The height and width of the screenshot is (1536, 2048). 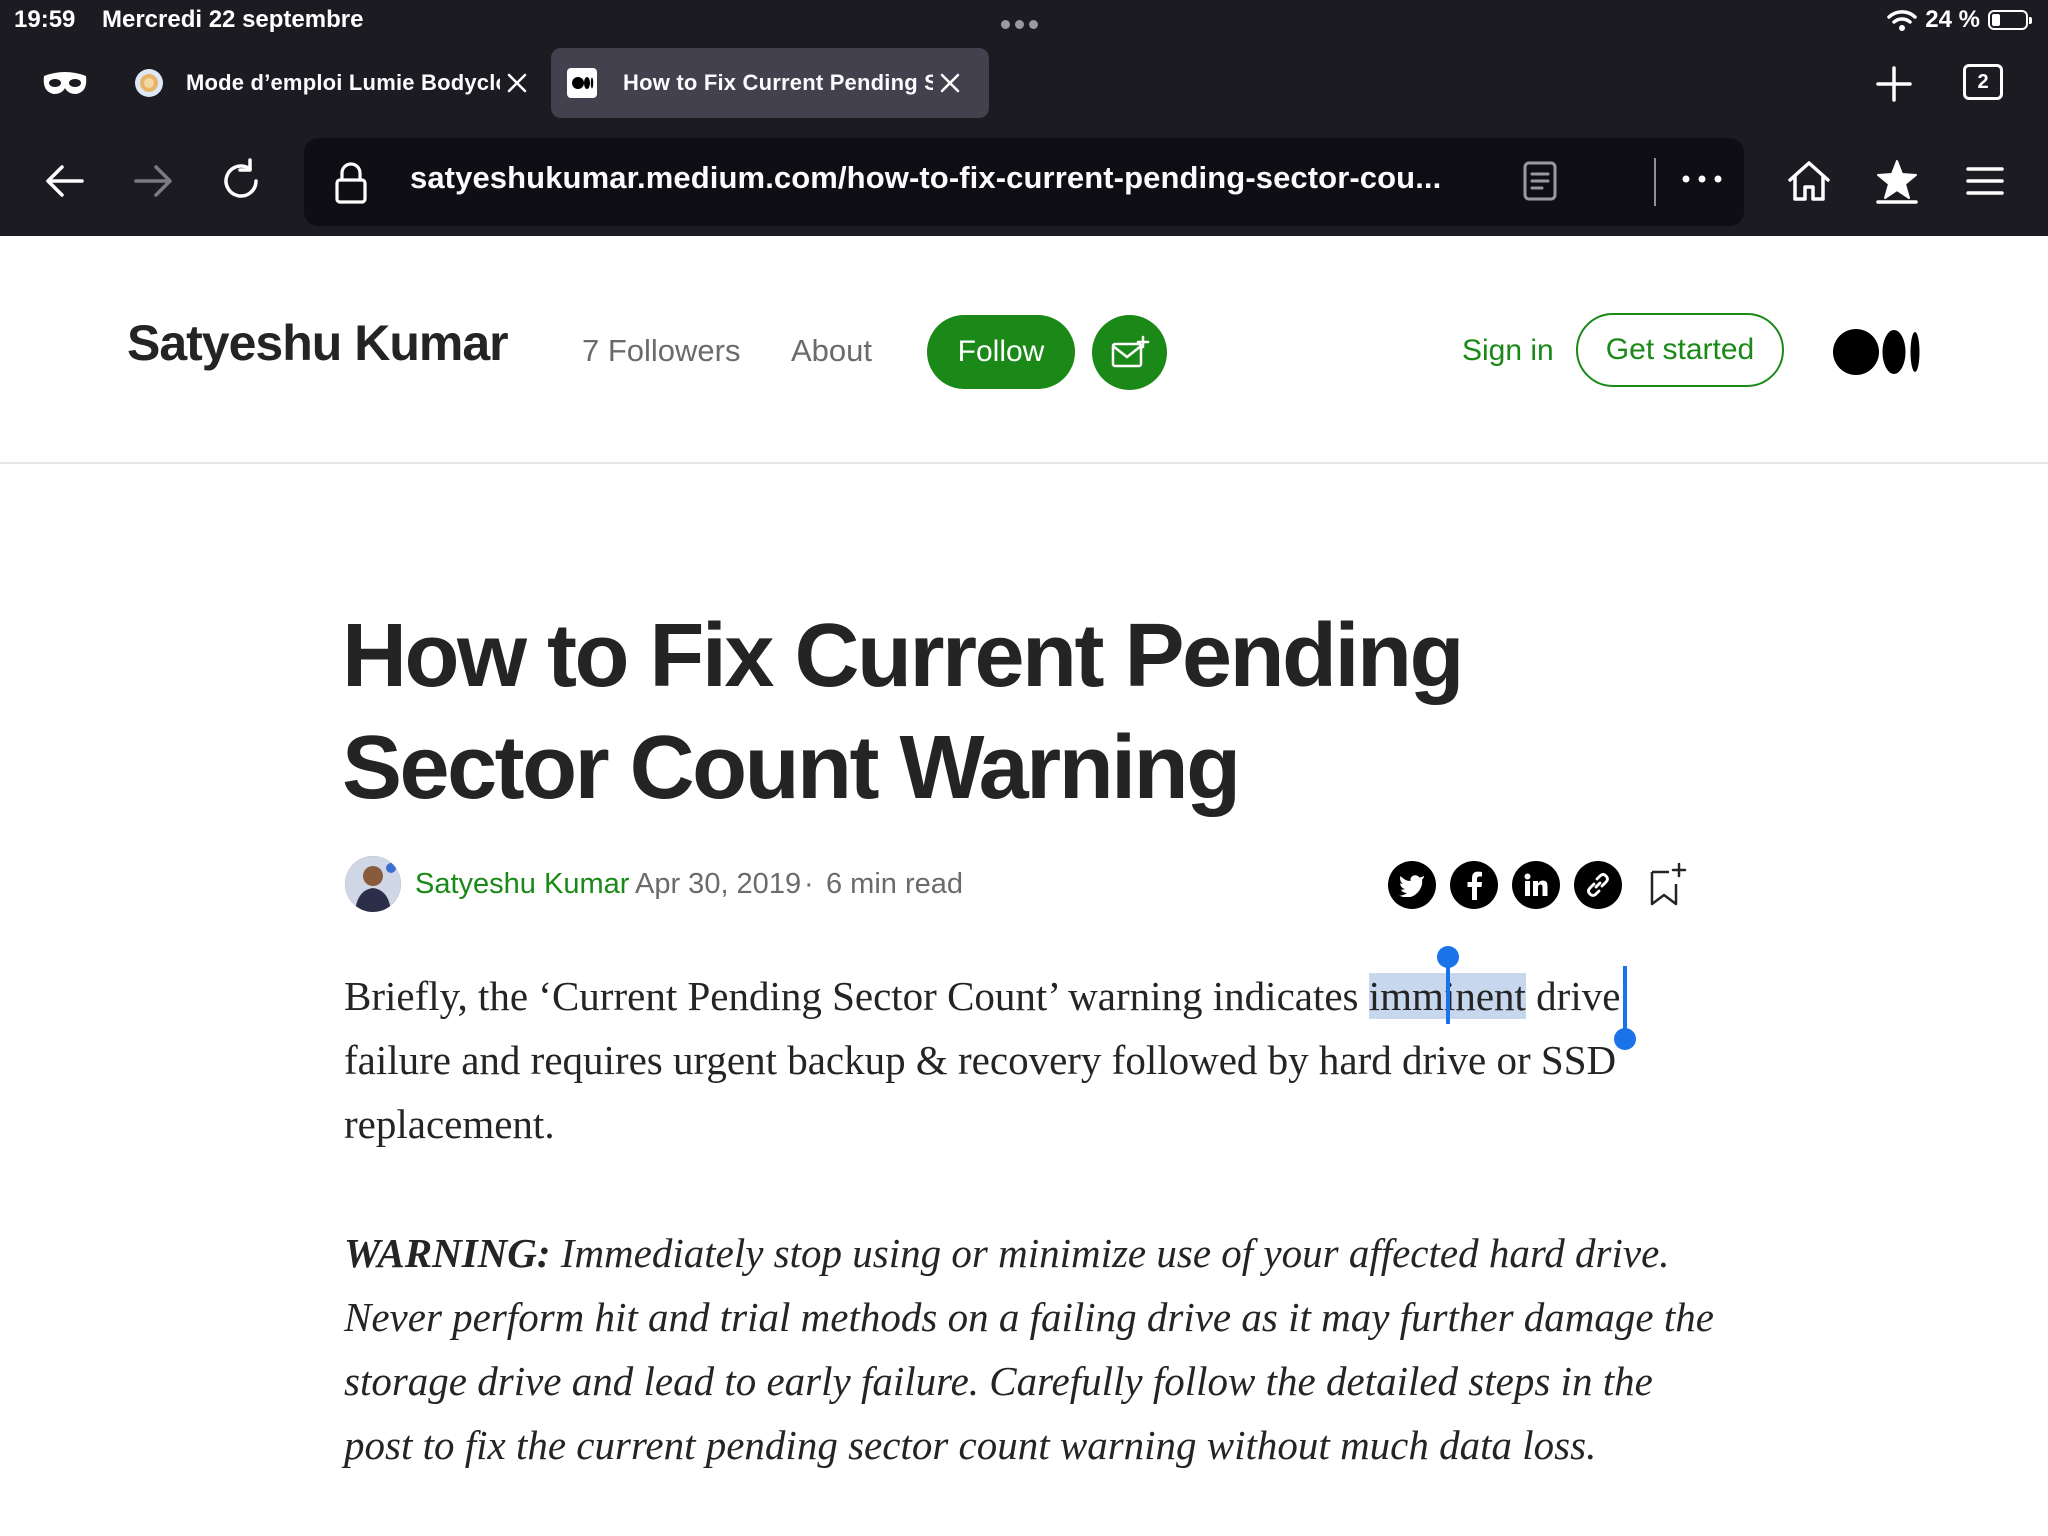 I want to click on status-right: 24 %, so click(x=1959, y=20).